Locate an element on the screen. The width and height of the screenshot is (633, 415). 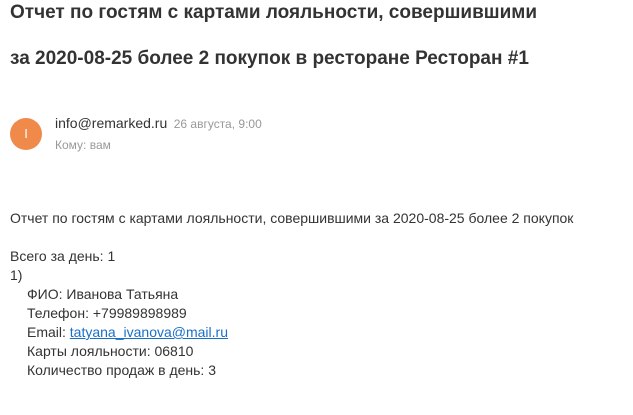
report-total: Всего за день: 1 is located at coordinates (63, 256).